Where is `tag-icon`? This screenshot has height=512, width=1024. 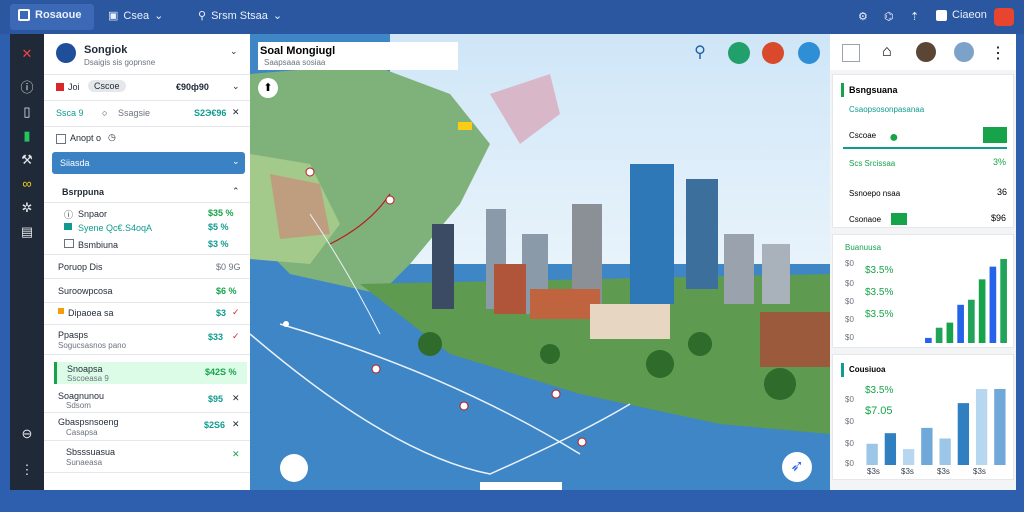 tag-icon is located at coordinates (61, 311).